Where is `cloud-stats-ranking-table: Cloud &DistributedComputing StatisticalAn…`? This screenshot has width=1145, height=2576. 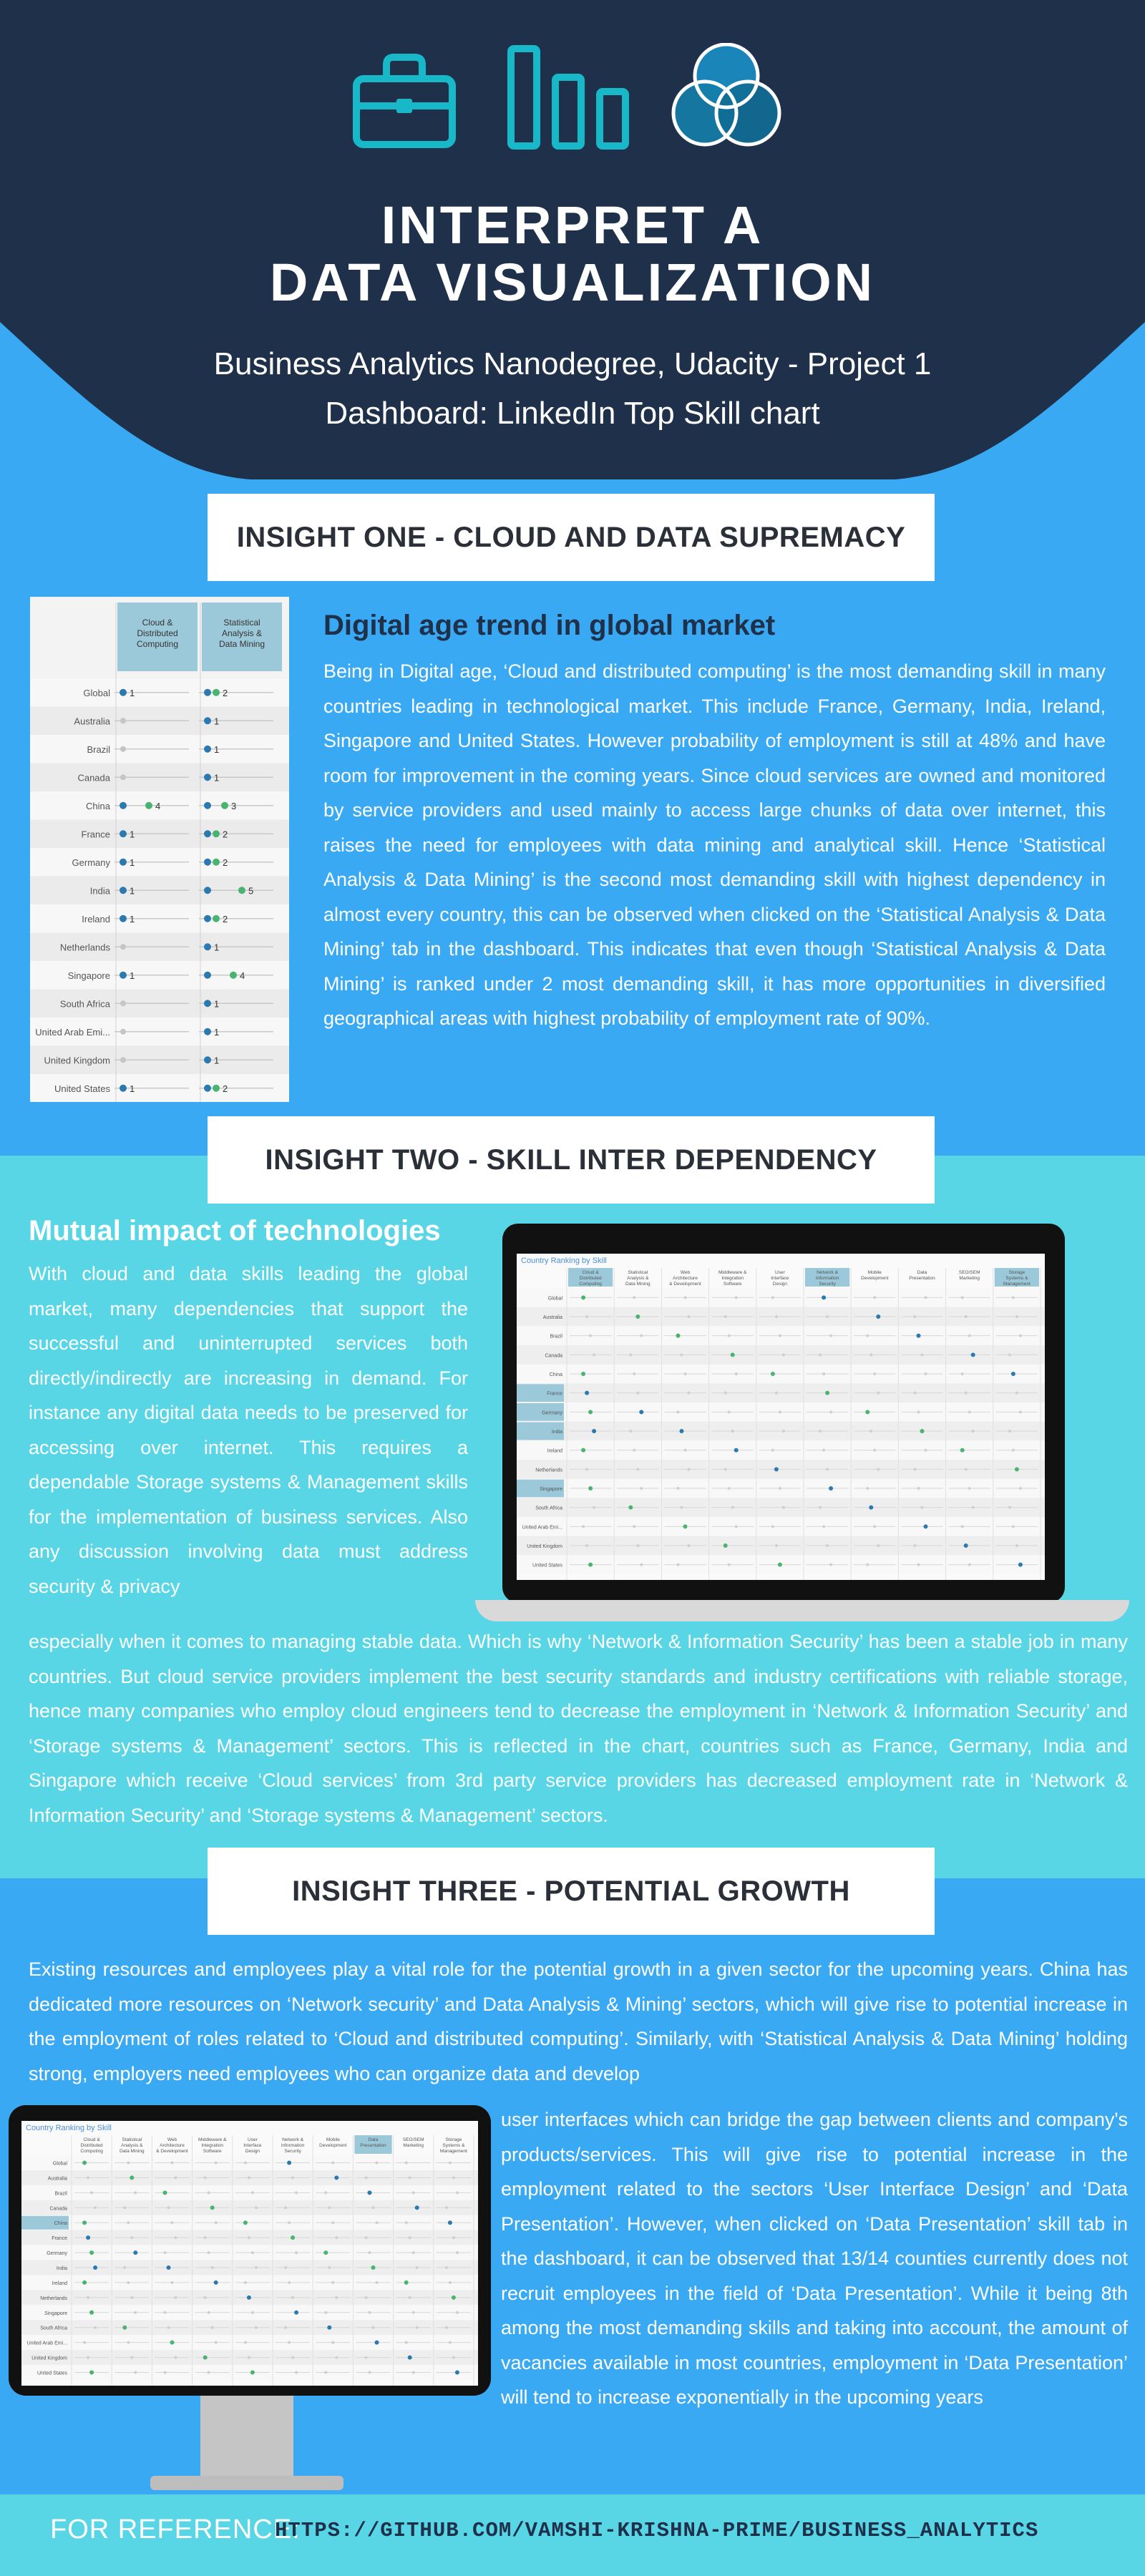 cloud-stats-ranking-table: Cloud &DistributedComputing StatisticalAn… is located at coordinates (159, 849).